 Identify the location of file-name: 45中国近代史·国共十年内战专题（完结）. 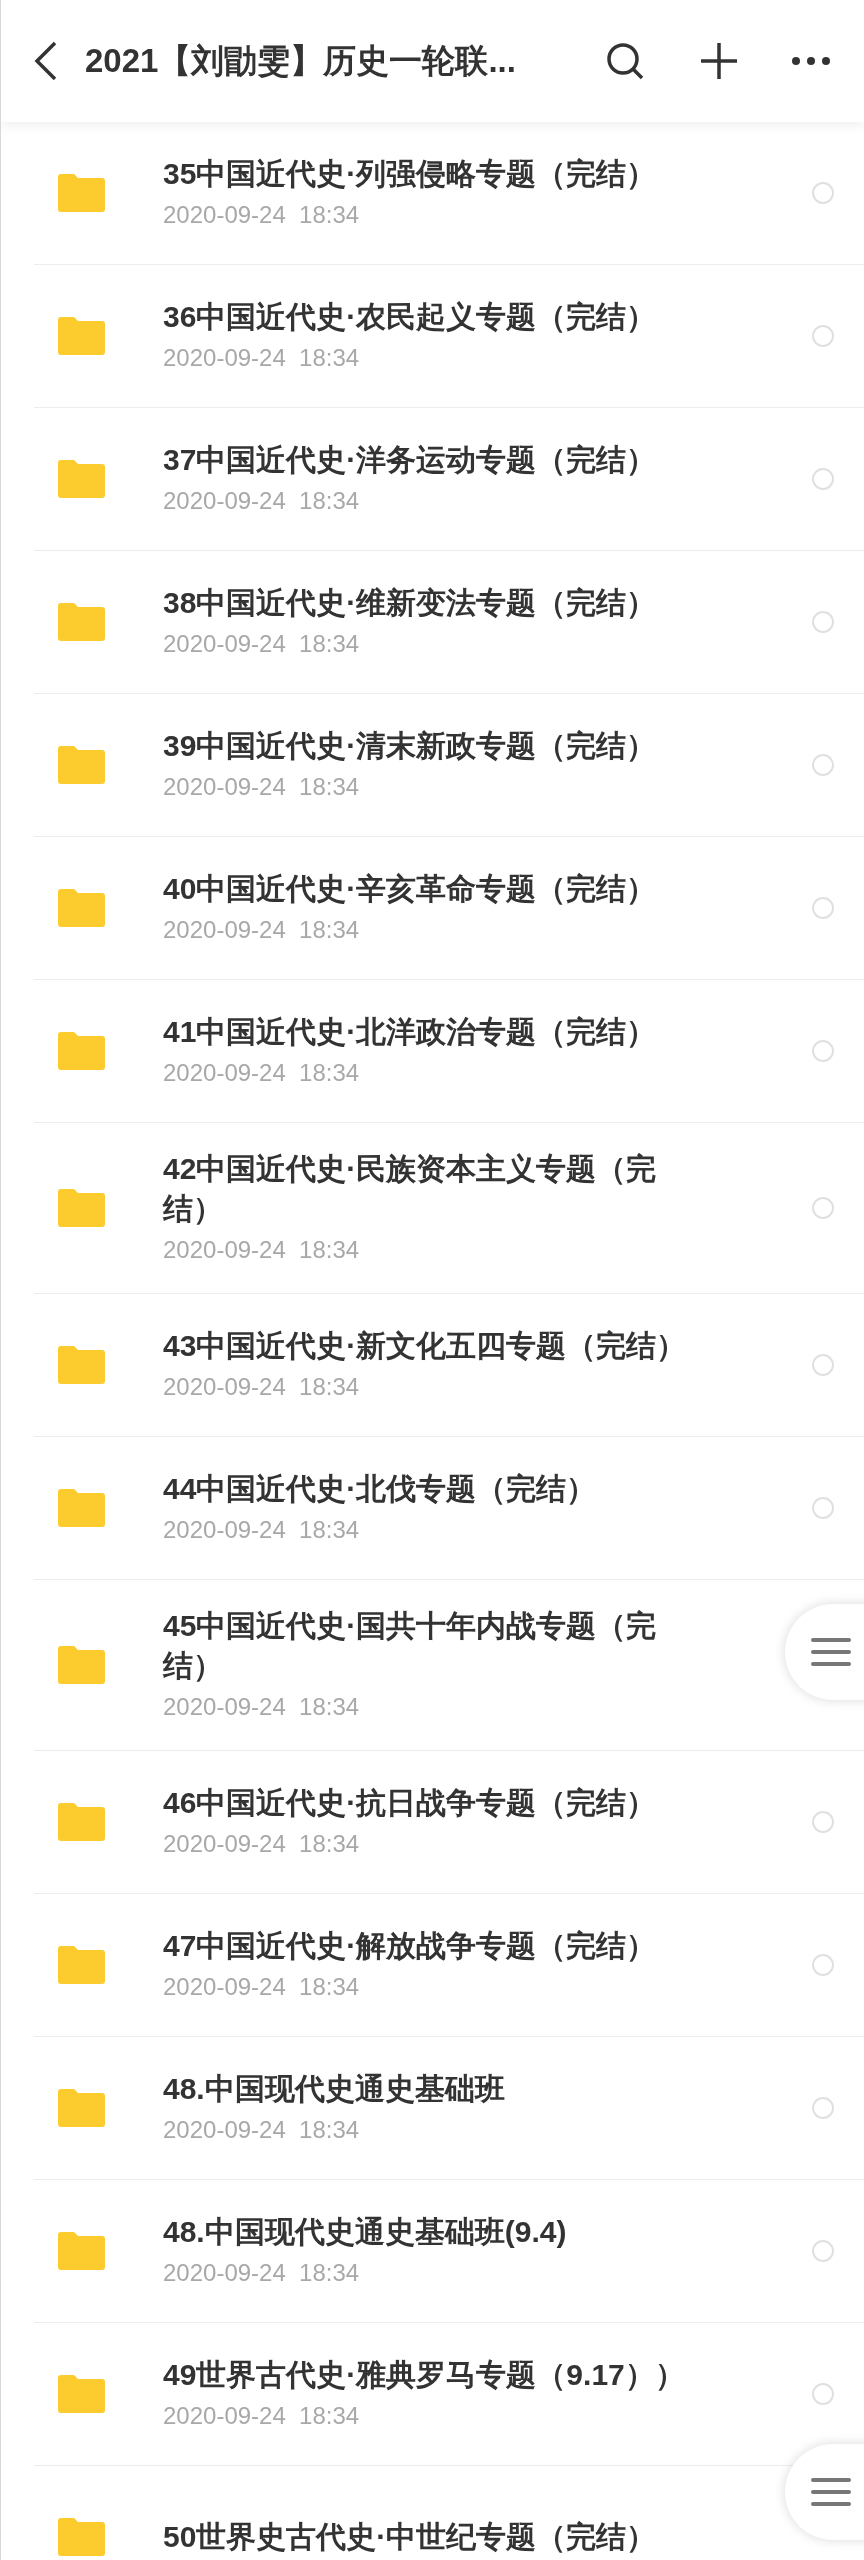
(410, 1646).